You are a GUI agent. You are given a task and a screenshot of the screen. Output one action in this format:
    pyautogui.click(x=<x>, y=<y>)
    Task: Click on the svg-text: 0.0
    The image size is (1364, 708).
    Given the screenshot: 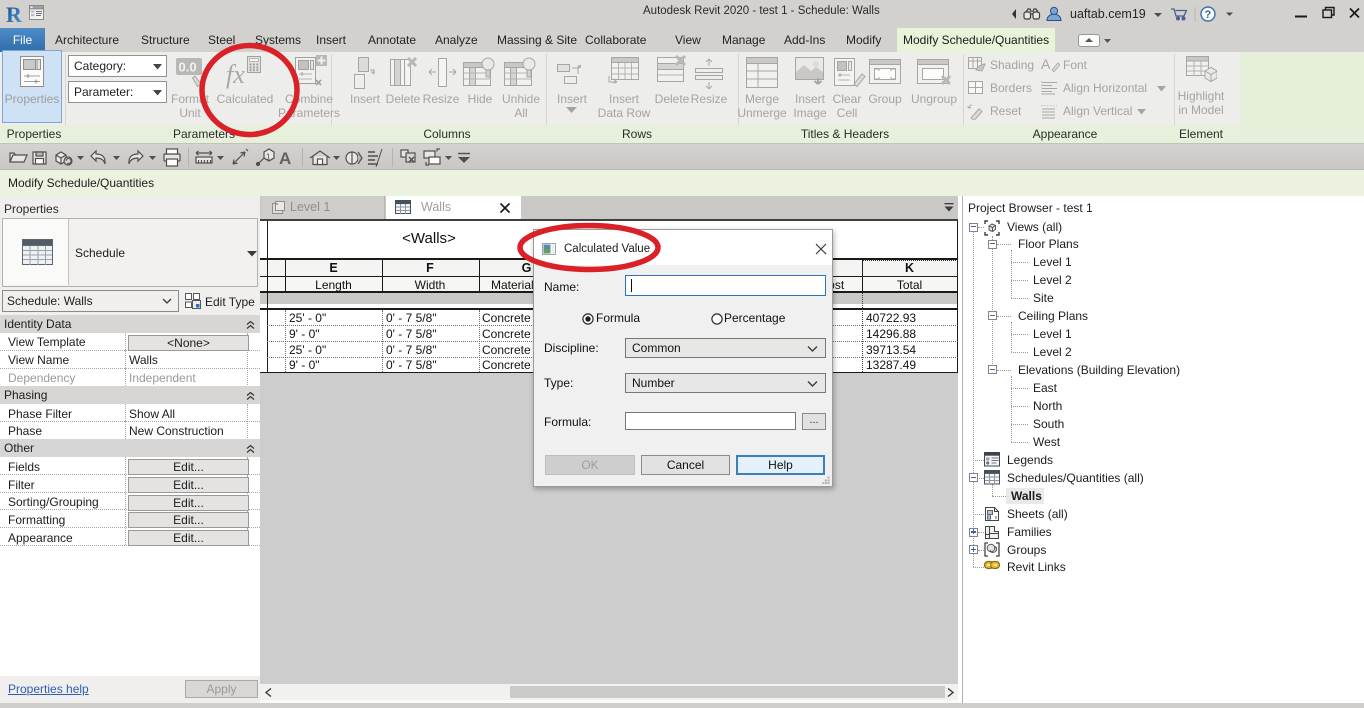 What is the action you would take?
    pyautogui.click(x=188, y=67)
    